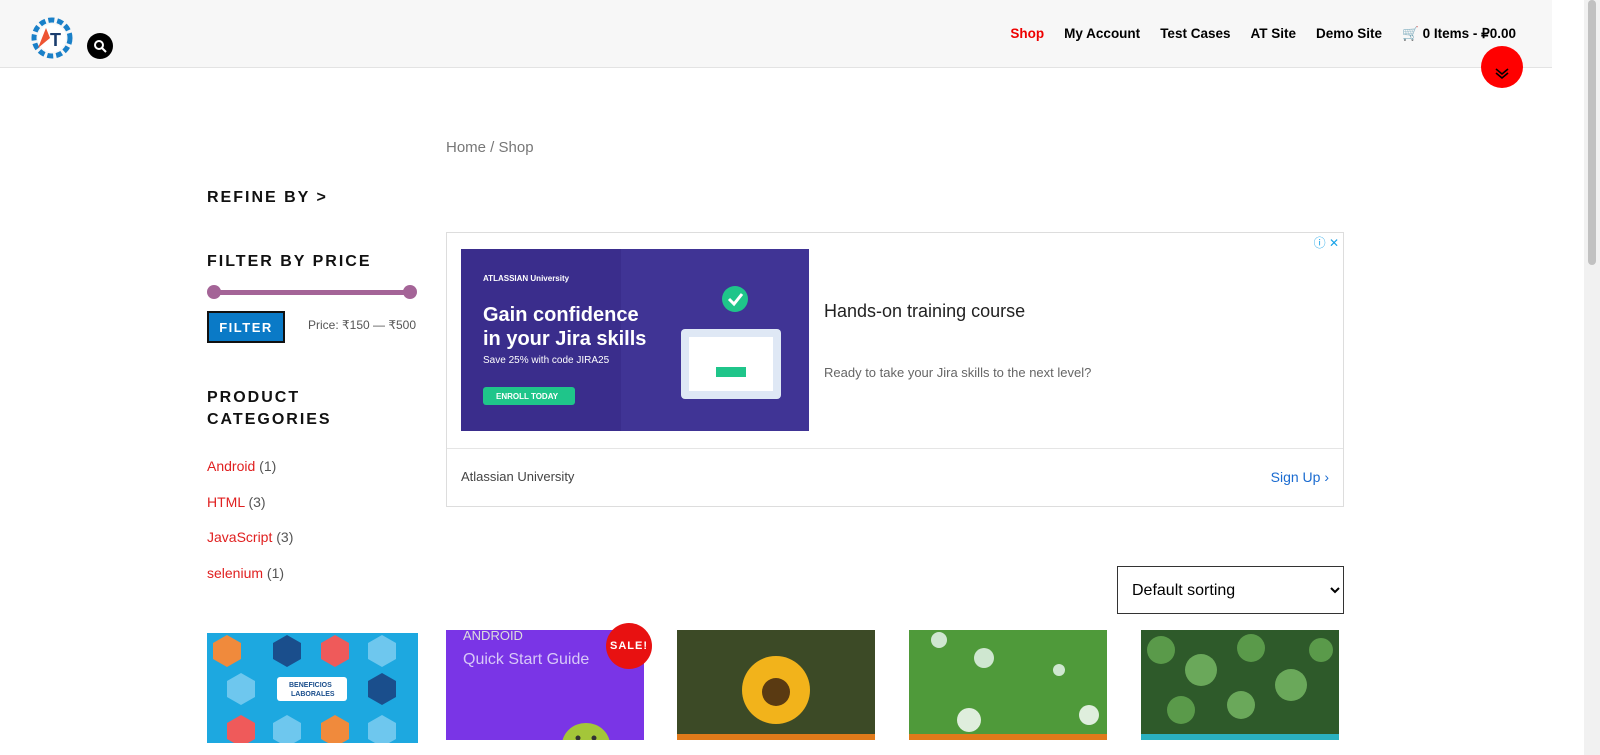 The height and width of the screenshot is (755, 1600). I want to click on nav-cart: 🛒 0 Items - ₽0.00, so click(1459, 34).